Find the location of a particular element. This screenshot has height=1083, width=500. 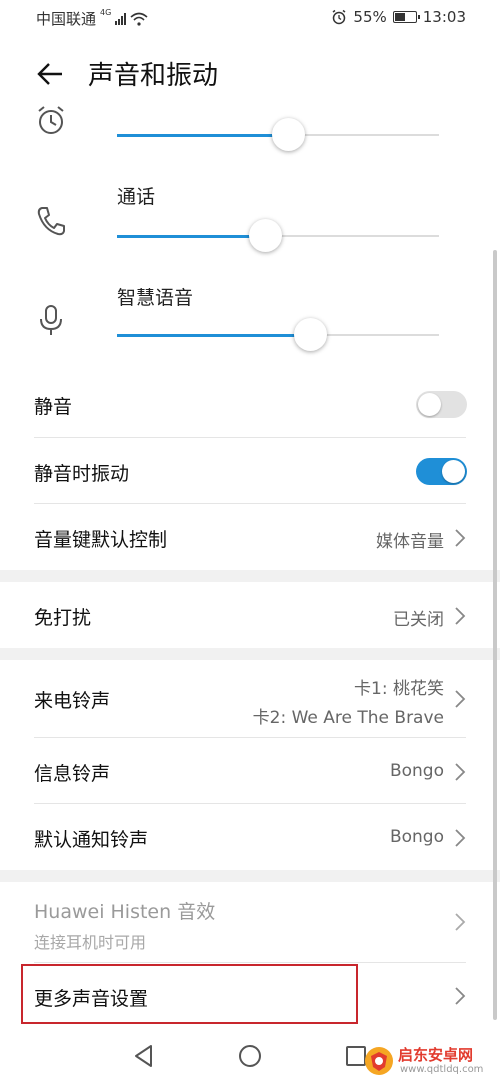

header: 声音和振动 is located at coordinates (250, 73).